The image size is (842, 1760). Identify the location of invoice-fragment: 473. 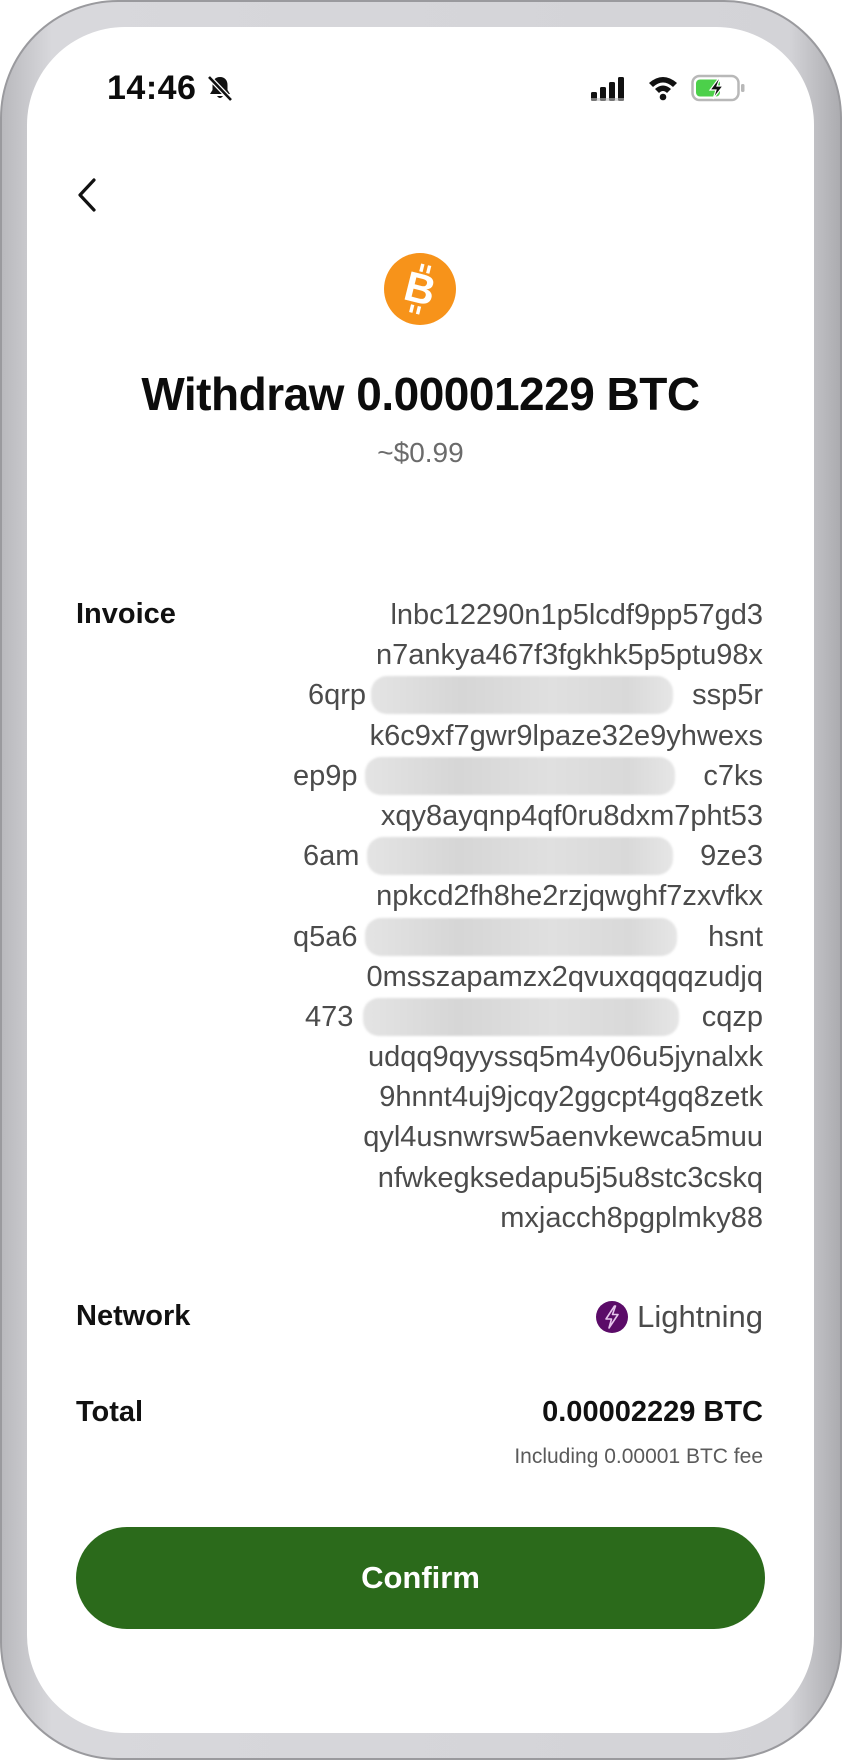
(329, 1016).